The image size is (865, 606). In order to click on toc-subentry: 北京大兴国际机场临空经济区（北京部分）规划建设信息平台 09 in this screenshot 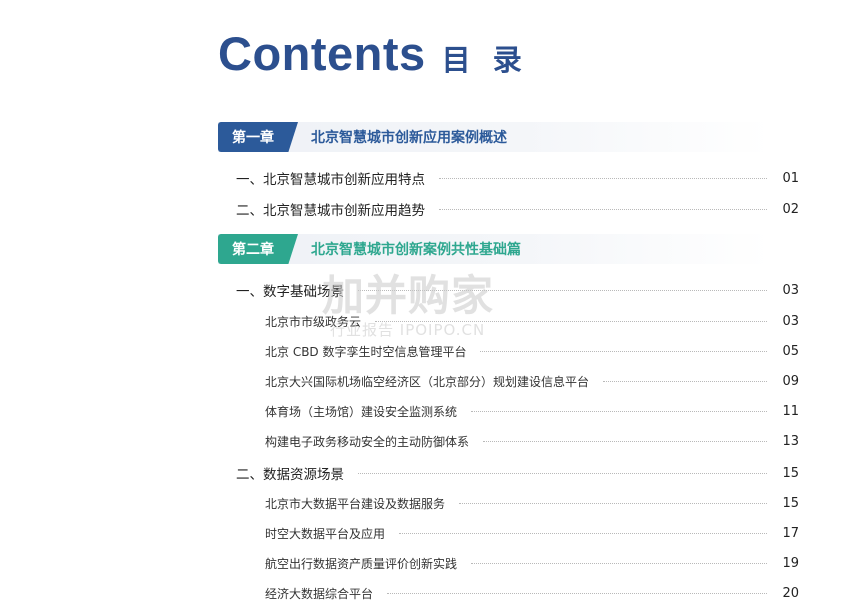, I will do `click(532, 381)`.